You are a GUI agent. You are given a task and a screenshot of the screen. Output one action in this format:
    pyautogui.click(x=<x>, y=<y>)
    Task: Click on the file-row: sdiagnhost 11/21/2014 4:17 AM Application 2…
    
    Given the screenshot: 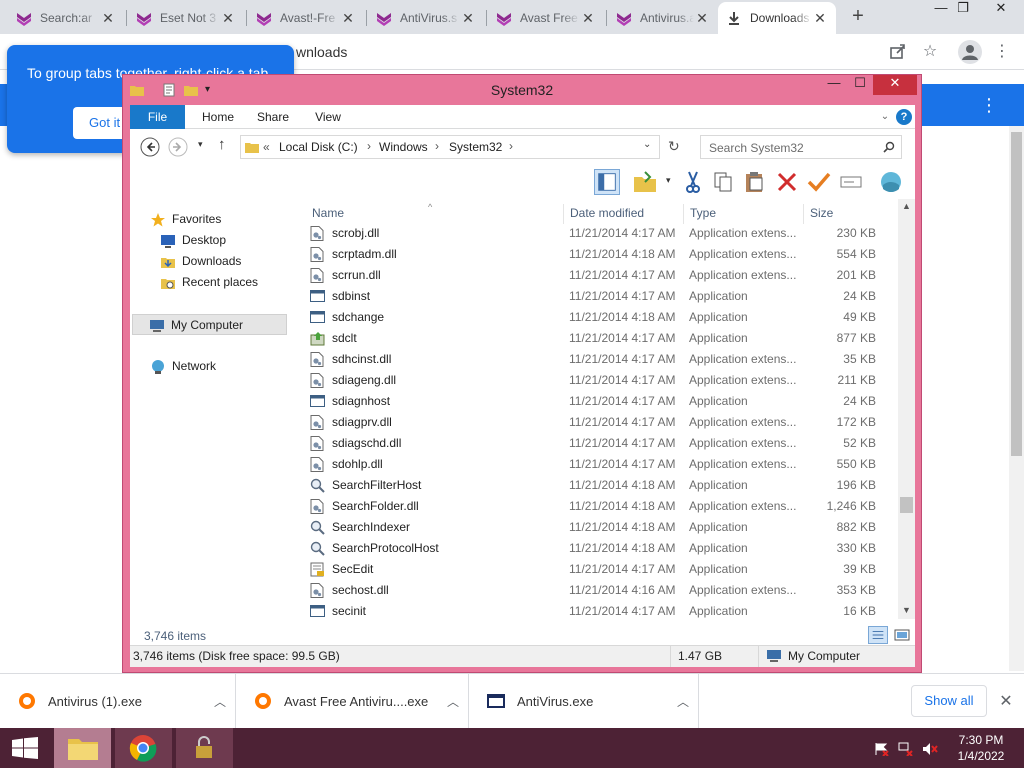 What is the action you would take?
    pyautogui.click(x=601, y=401)
    